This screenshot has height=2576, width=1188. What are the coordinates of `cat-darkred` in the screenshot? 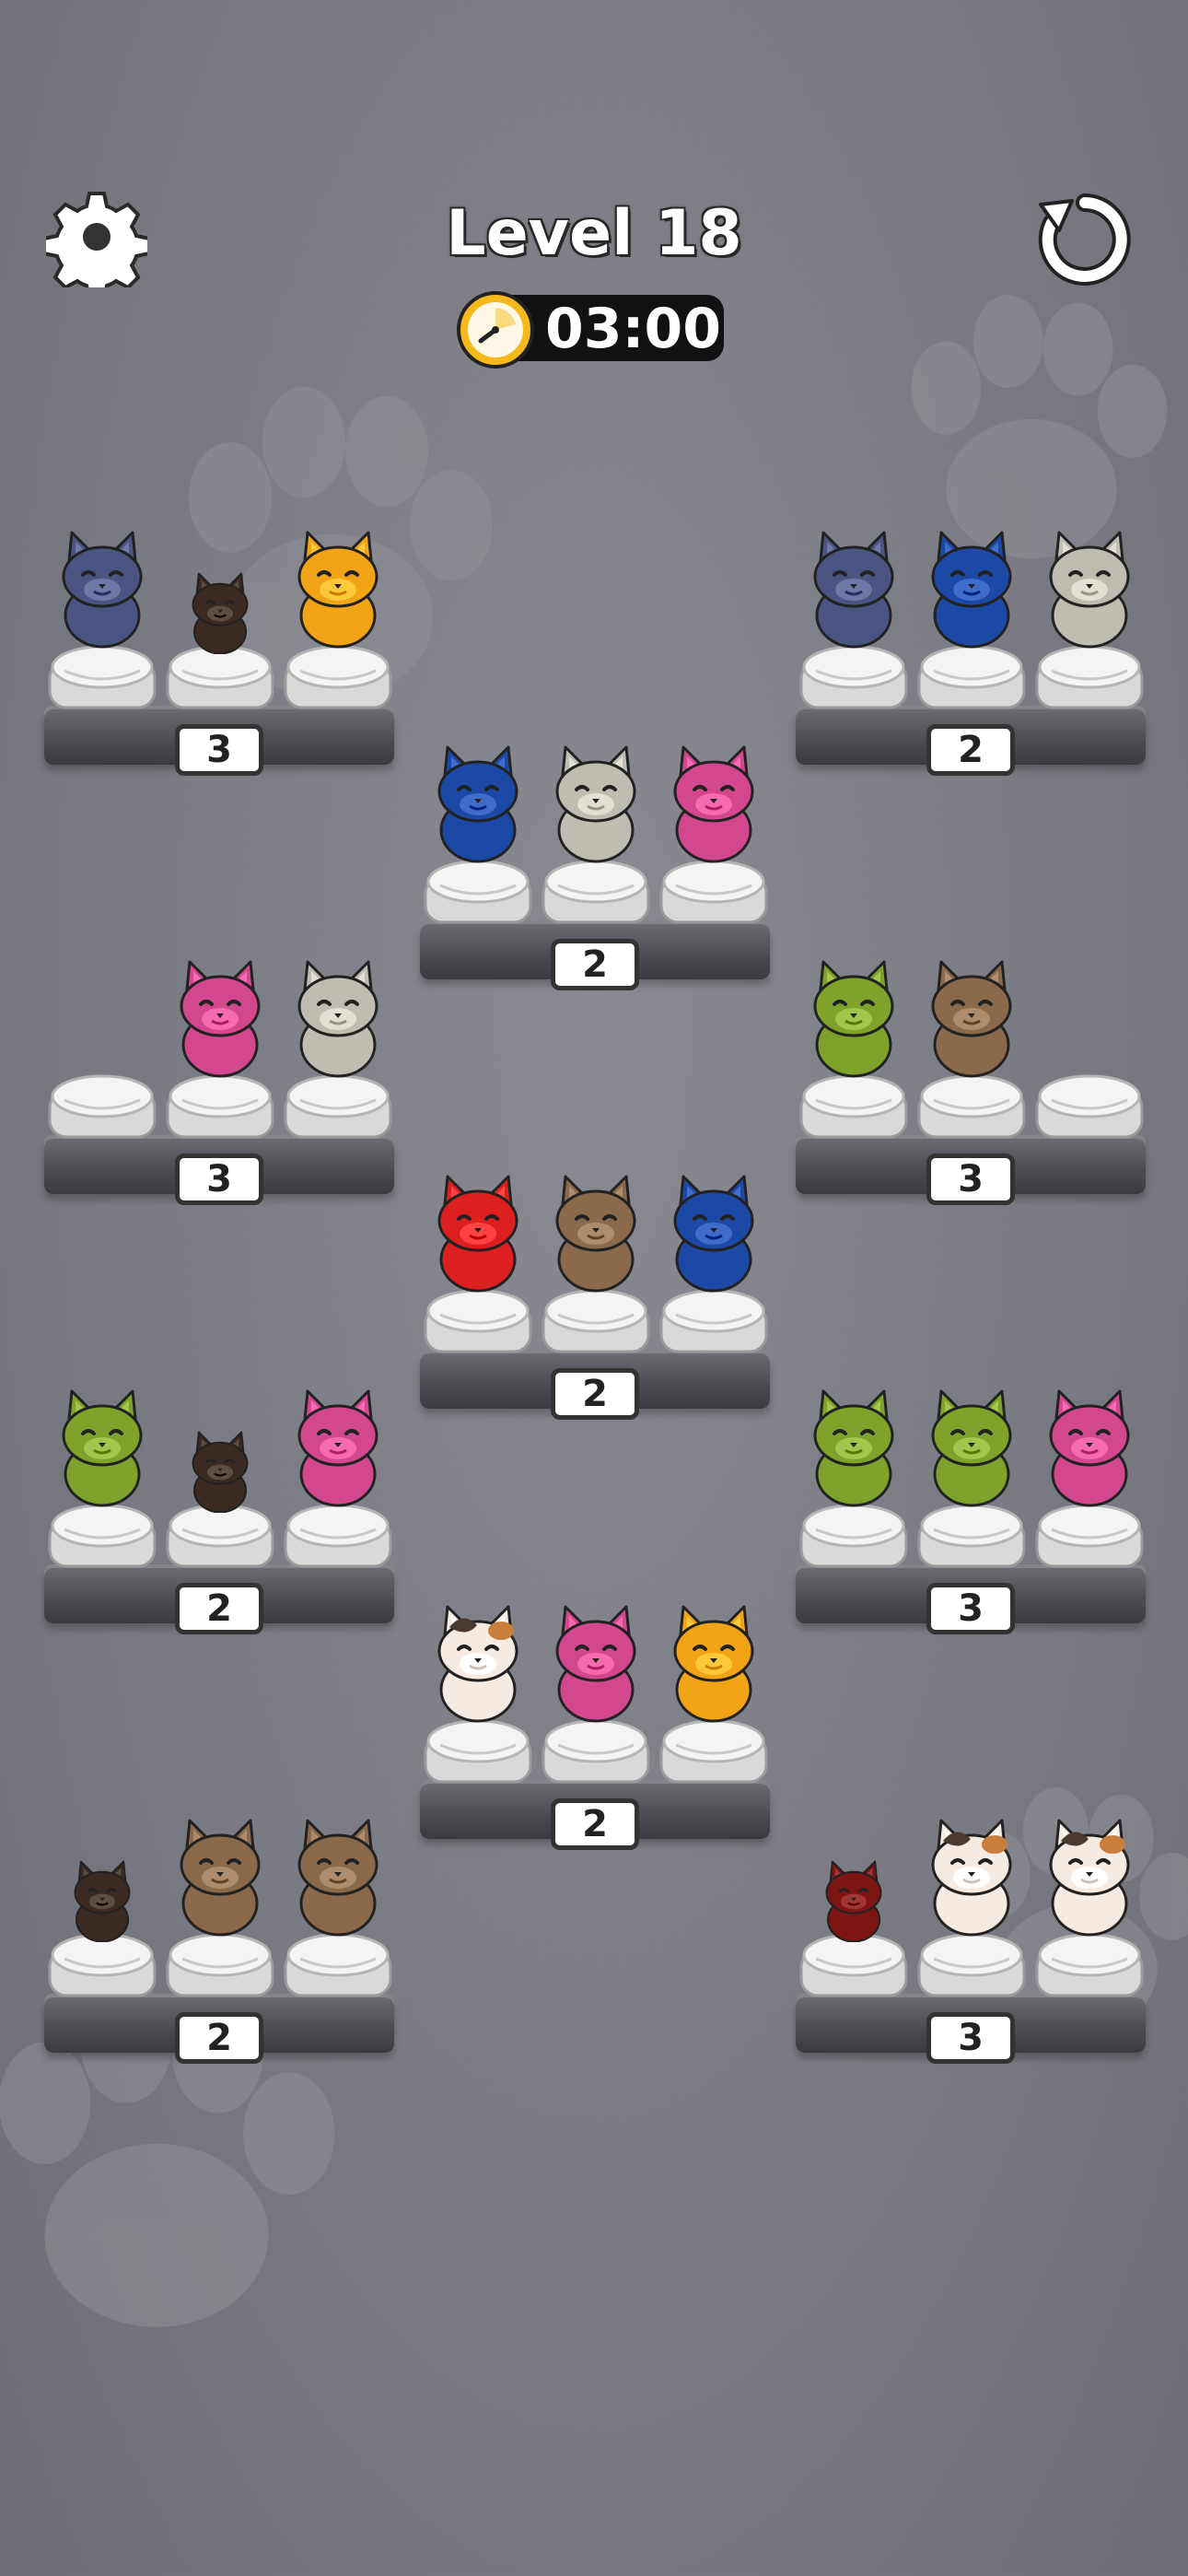 It's located at (854, 1873).